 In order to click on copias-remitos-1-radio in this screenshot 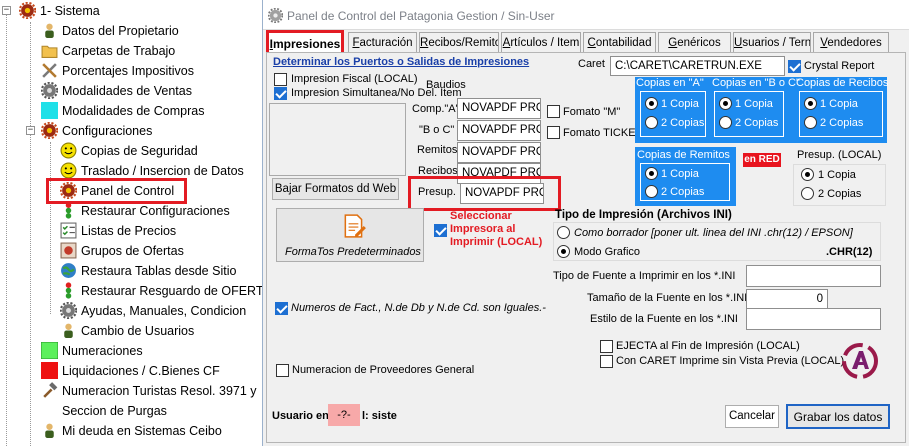, I will do `click(651, 173)`.